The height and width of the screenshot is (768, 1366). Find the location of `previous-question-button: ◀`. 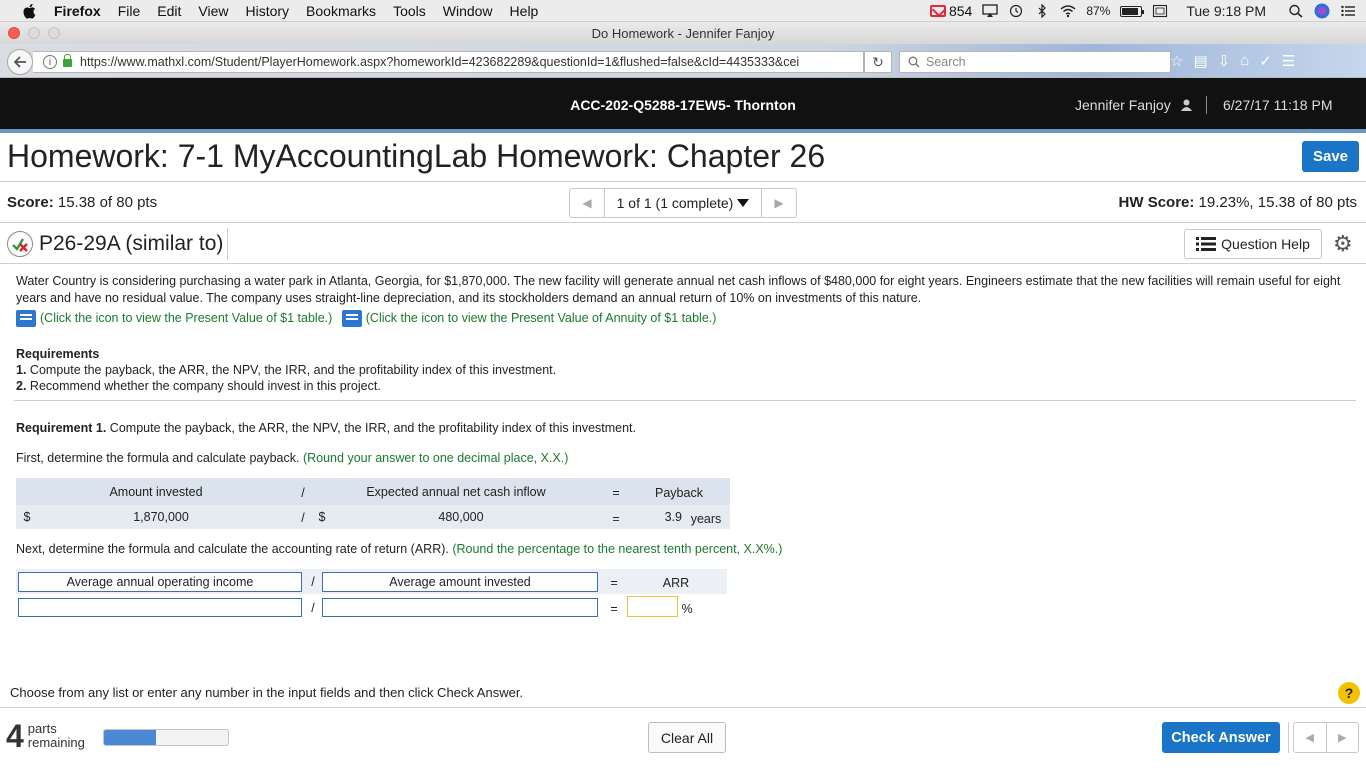

previous-question-button: ◀ is located at coordinates (587, 203).